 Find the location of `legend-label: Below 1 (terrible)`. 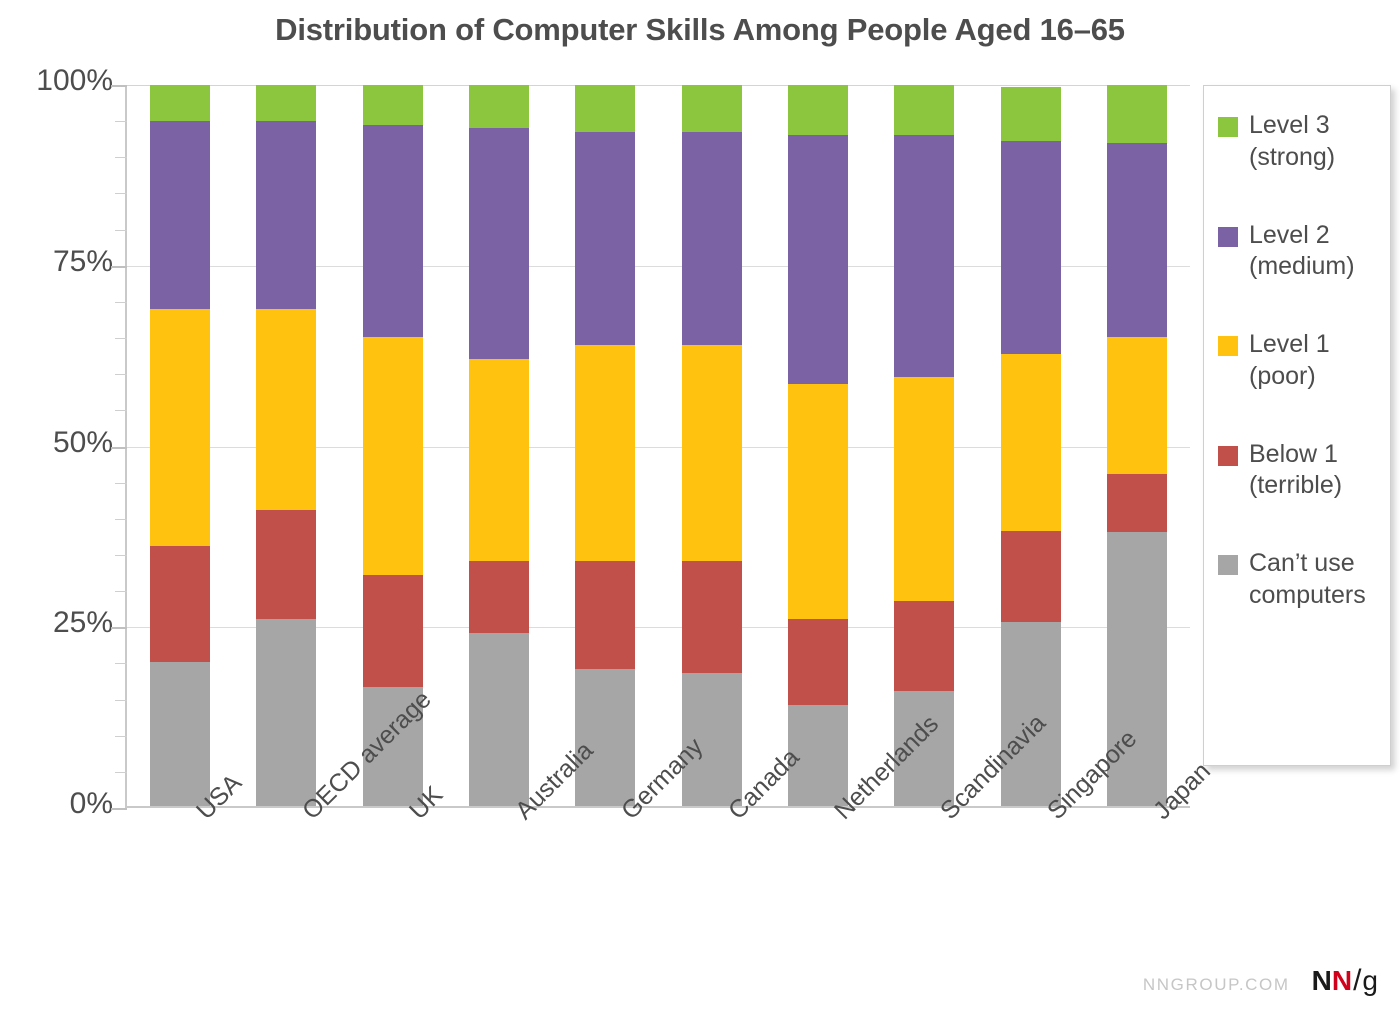

legend-label: Below 1 (terrible) is located at coordinates (1296, 469).